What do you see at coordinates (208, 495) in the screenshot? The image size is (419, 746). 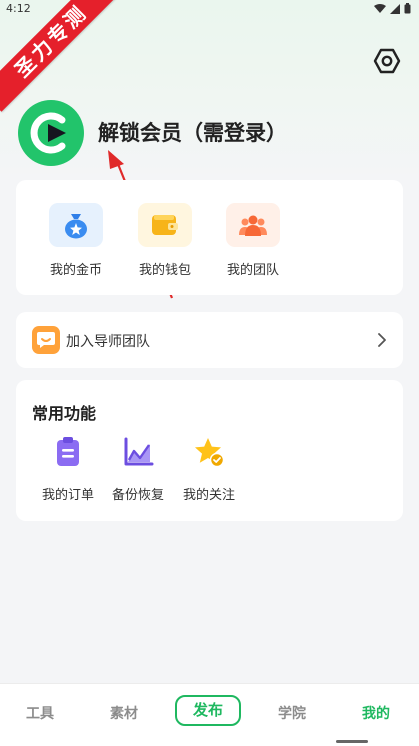 I see `my-follows-label: 我的关注` at bounding box center [208, 495].